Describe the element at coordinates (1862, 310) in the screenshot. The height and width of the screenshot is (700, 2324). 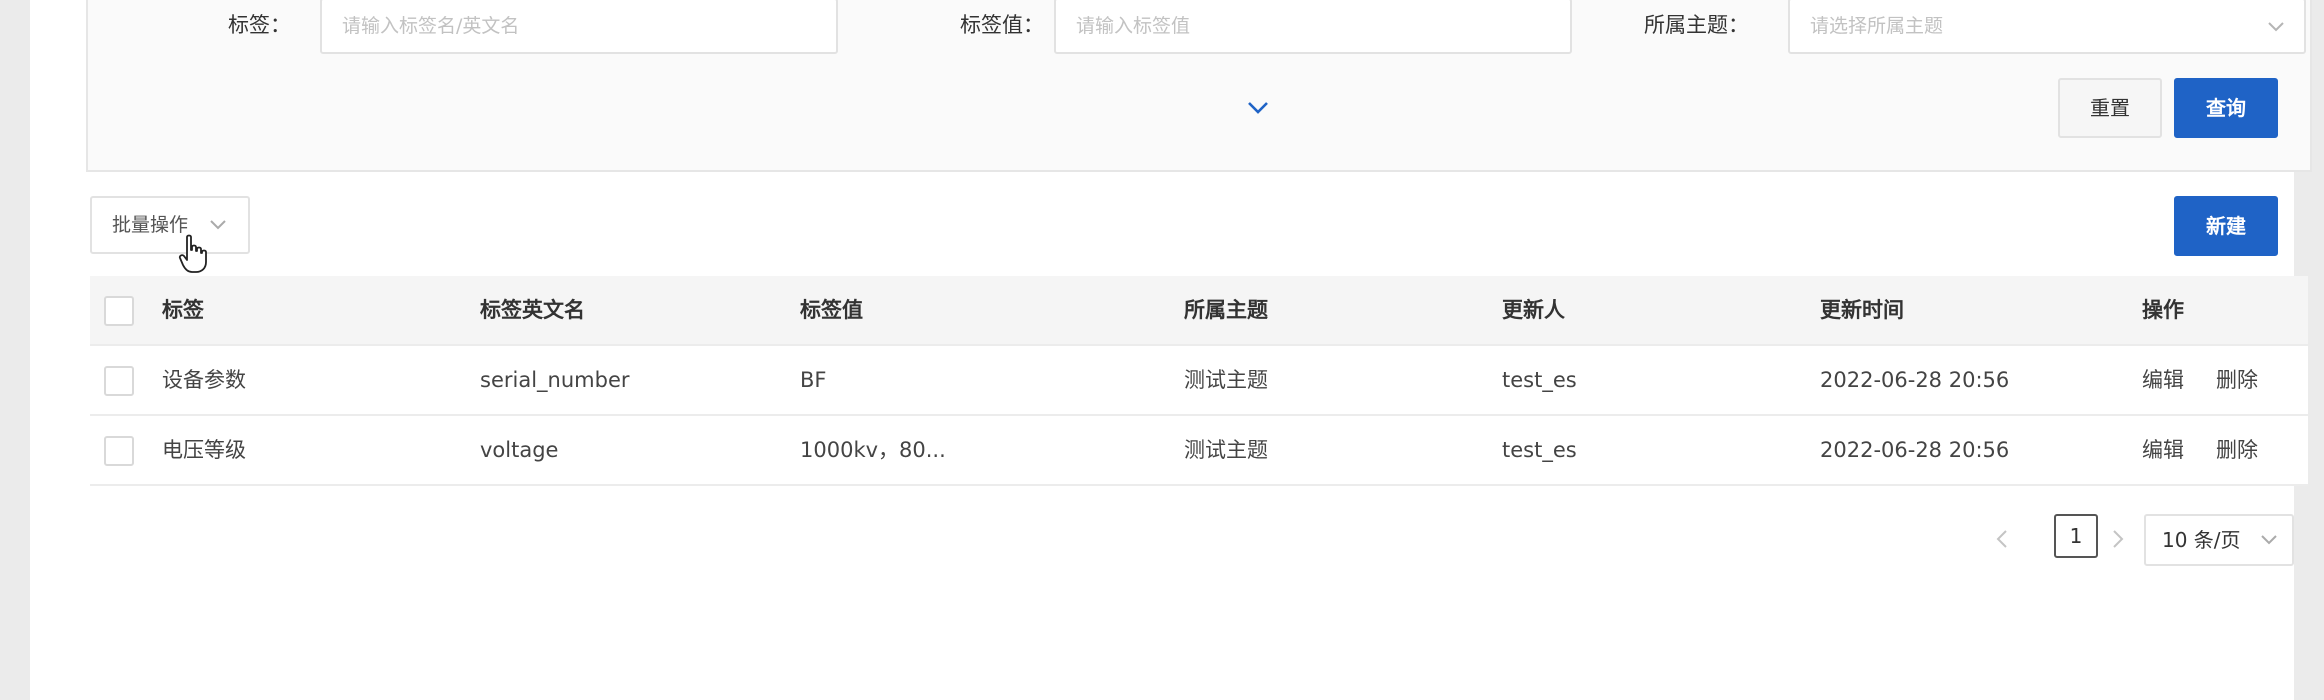
I see `column-header-updated-time: 更新时间` at that location.